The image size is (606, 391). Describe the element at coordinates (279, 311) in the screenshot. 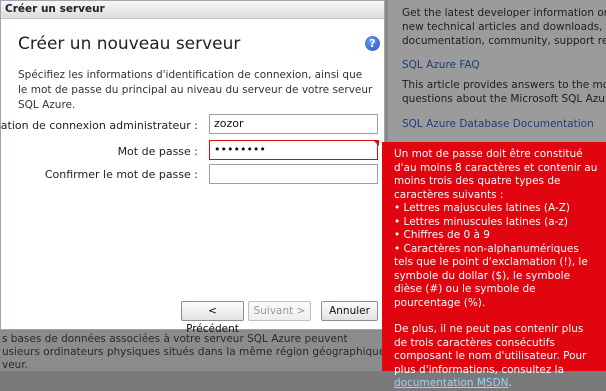

I see `next-button: Suivant >` at that location.